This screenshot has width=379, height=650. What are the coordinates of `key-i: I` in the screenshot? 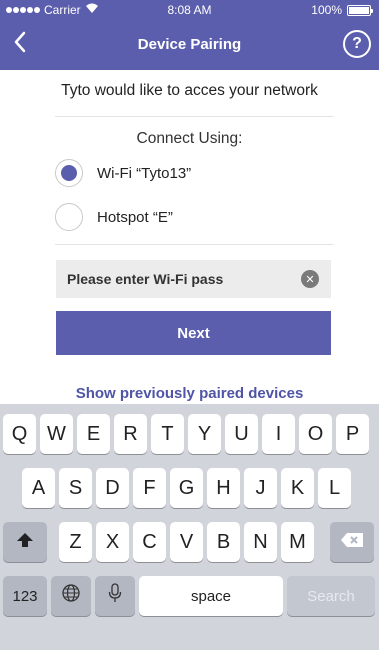 It's located at (278, 434).